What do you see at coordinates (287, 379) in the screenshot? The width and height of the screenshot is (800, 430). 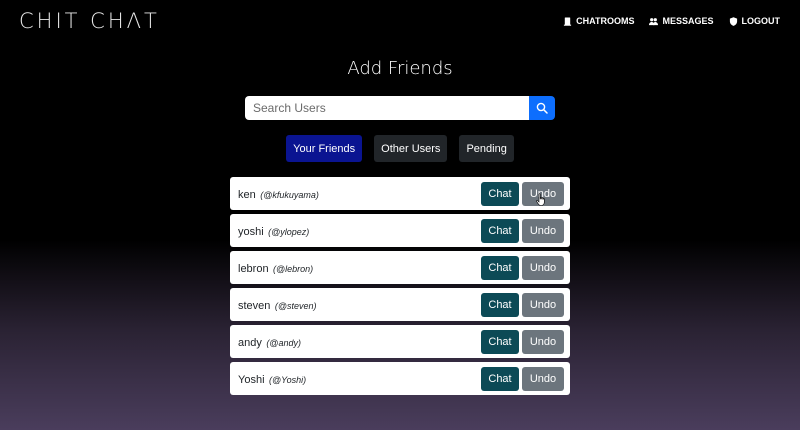 I see `friend-handle: (@Yoshi)` at bounding box center [287, 379].